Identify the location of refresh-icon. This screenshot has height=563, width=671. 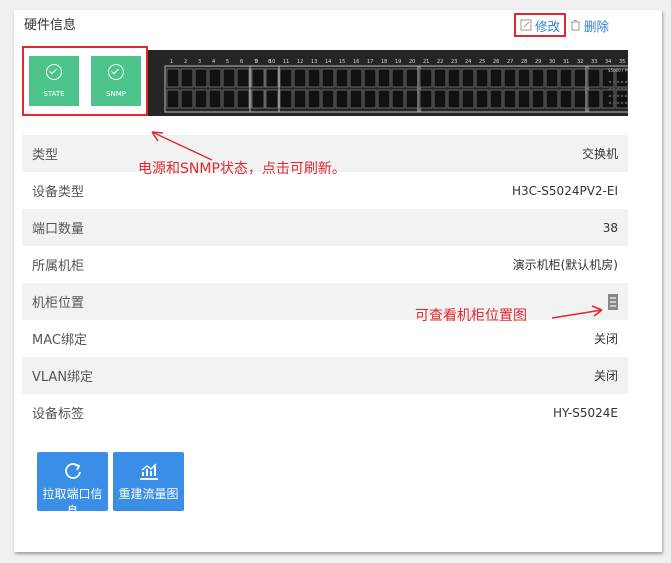
(72, 471).